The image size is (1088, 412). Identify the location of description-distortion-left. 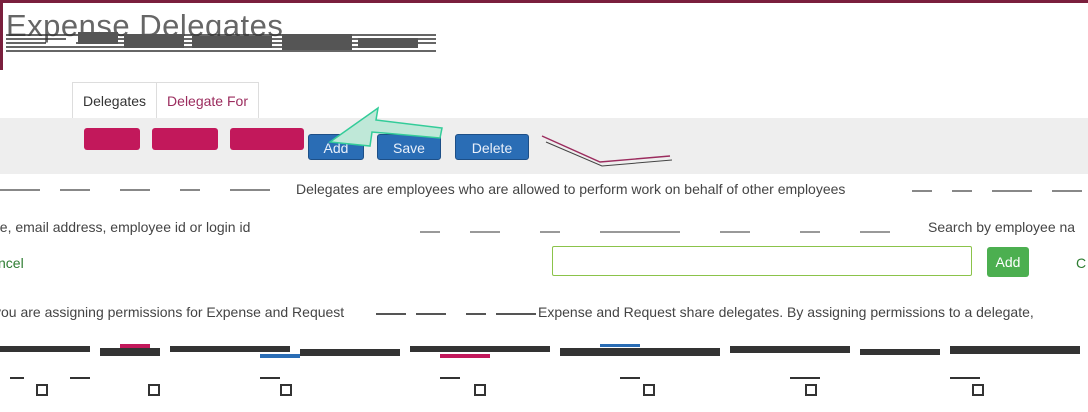
(135, 190).